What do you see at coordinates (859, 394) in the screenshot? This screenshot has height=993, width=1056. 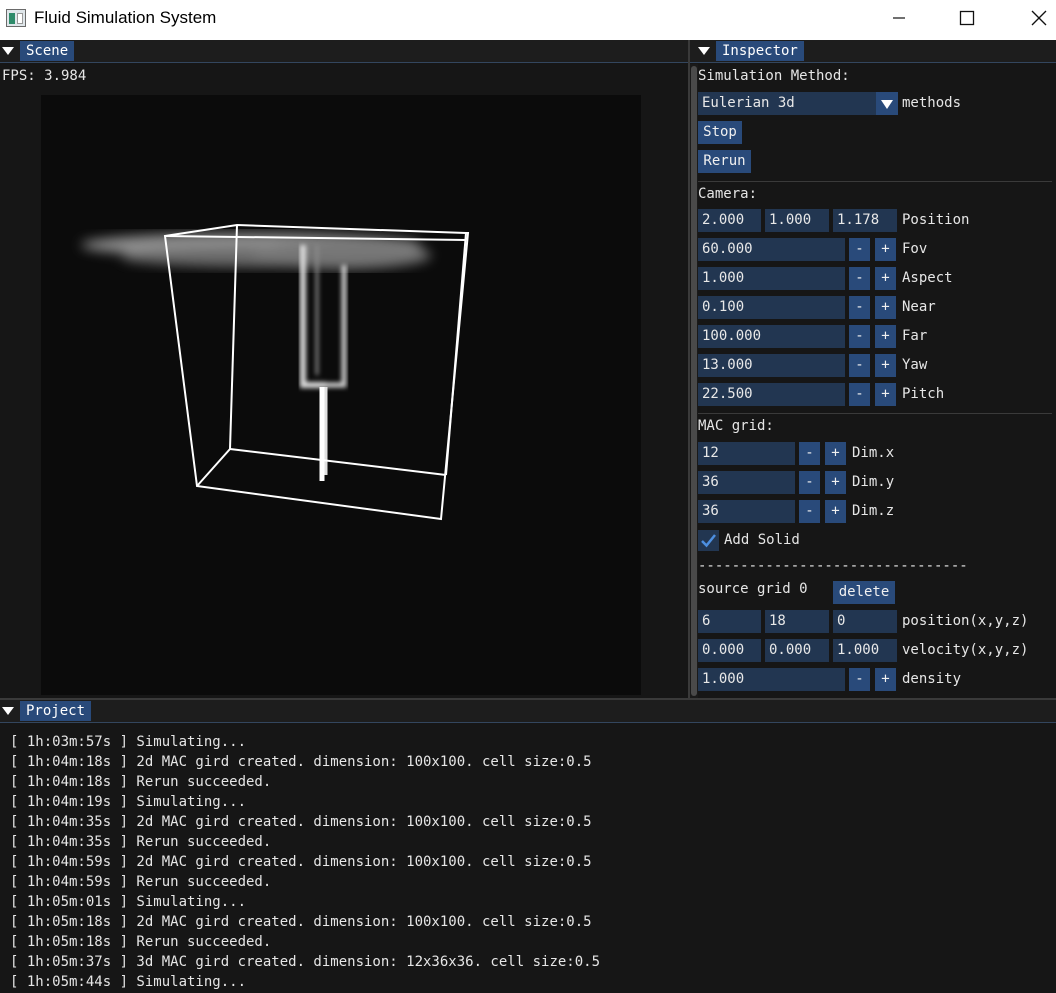 I see `camera-pitch-decrement-button: -` at bounding box center [859, 394].